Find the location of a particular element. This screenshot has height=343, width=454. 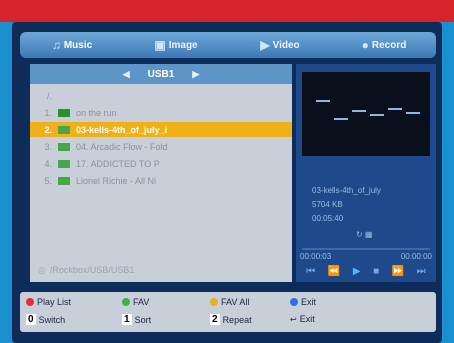

sort-hint: 1 Sort is located at coordinates (136, 319).